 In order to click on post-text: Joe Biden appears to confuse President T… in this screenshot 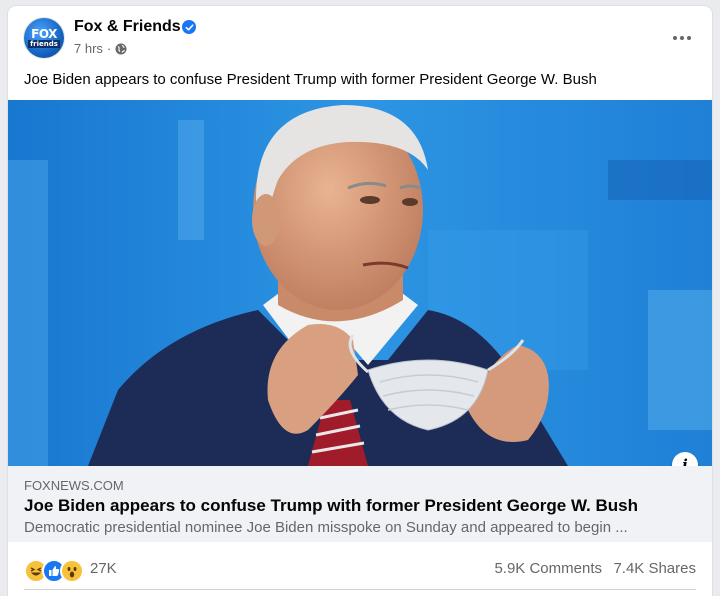, I will do `click(310, 79)`.